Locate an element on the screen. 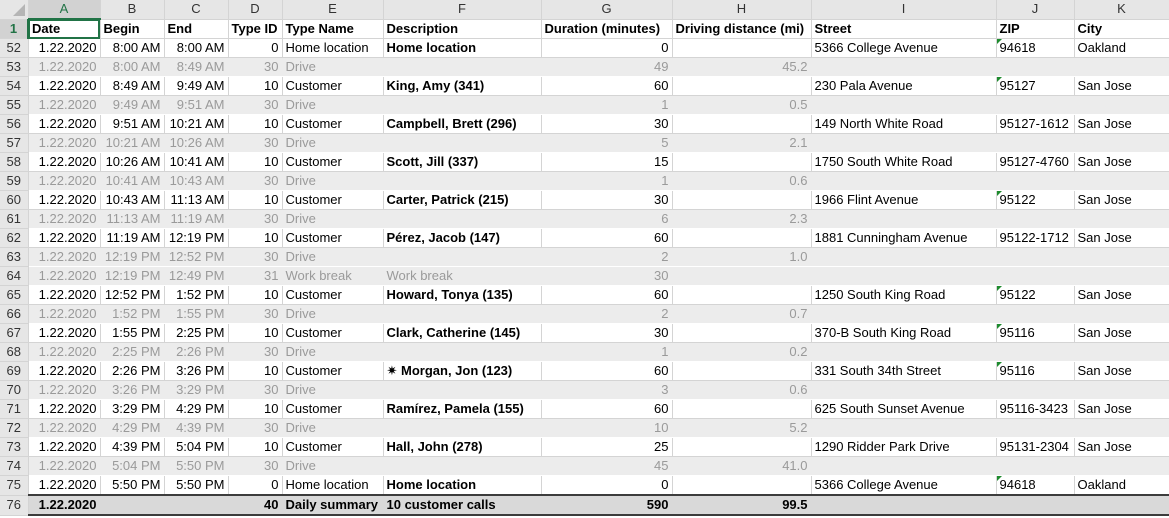  cell-distance: 99.5 is located at coordinates (742, 505).